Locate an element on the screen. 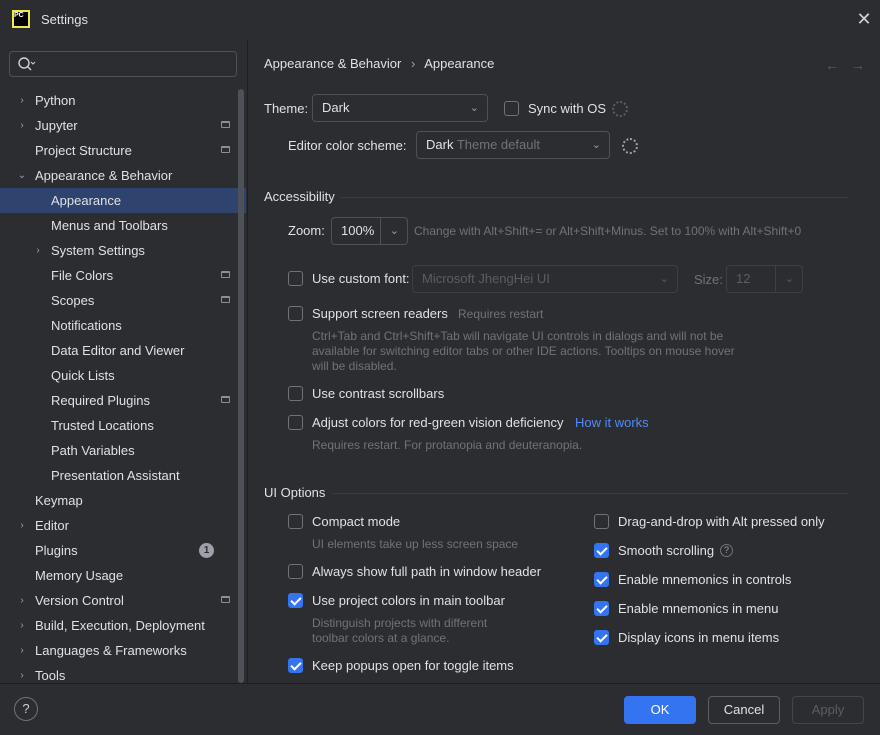  sidebar-item-memory-usage: Memory Usage is located at coordinates (123, 575).